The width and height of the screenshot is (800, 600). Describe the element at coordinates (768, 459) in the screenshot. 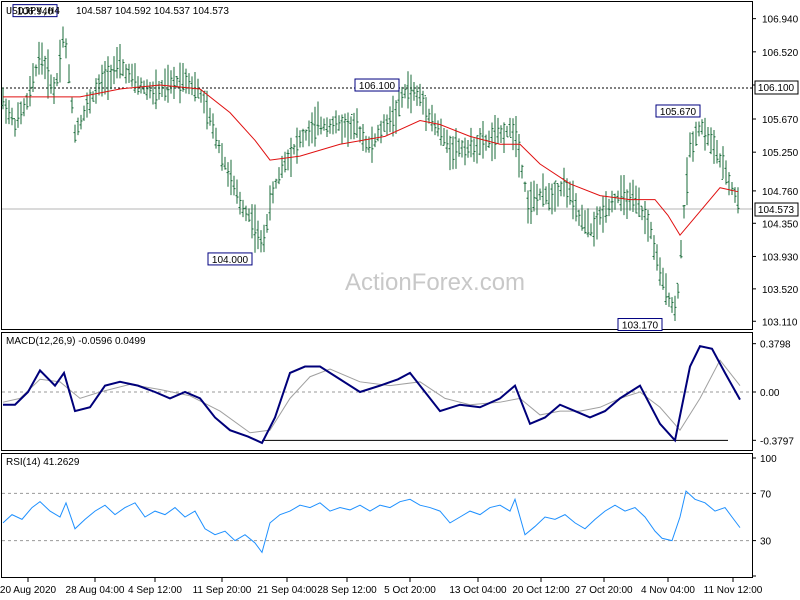

I see `rsi-tick-label: 100` at that location.